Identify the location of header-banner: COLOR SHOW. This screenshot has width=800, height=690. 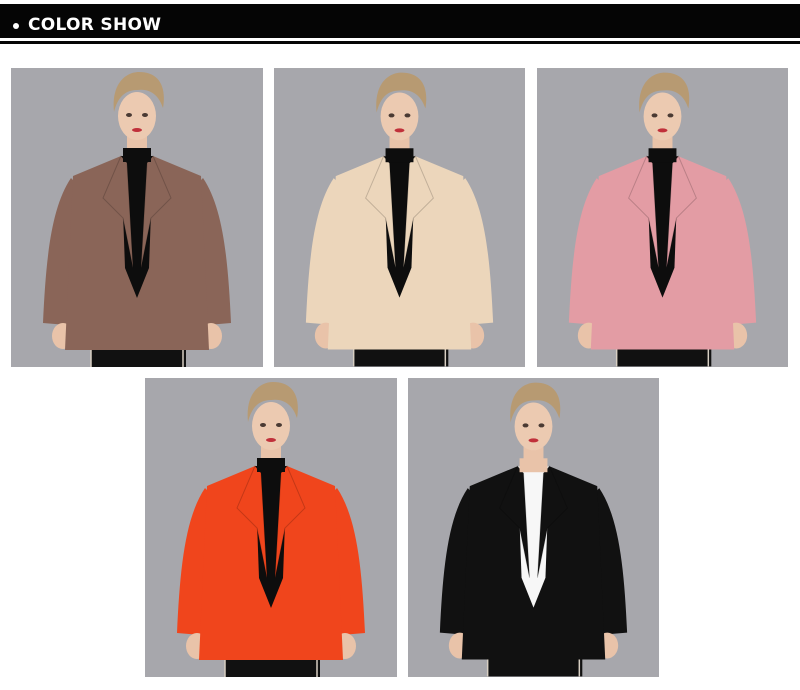
(400, 21).